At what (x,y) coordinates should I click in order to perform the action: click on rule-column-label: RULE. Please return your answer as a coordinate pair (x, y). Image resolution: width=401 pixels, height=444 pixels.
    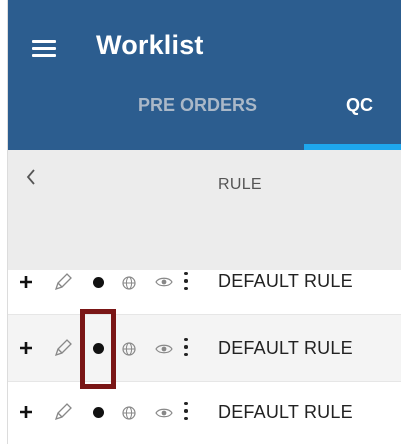
    Looking at the image, I should click on (240, 184).